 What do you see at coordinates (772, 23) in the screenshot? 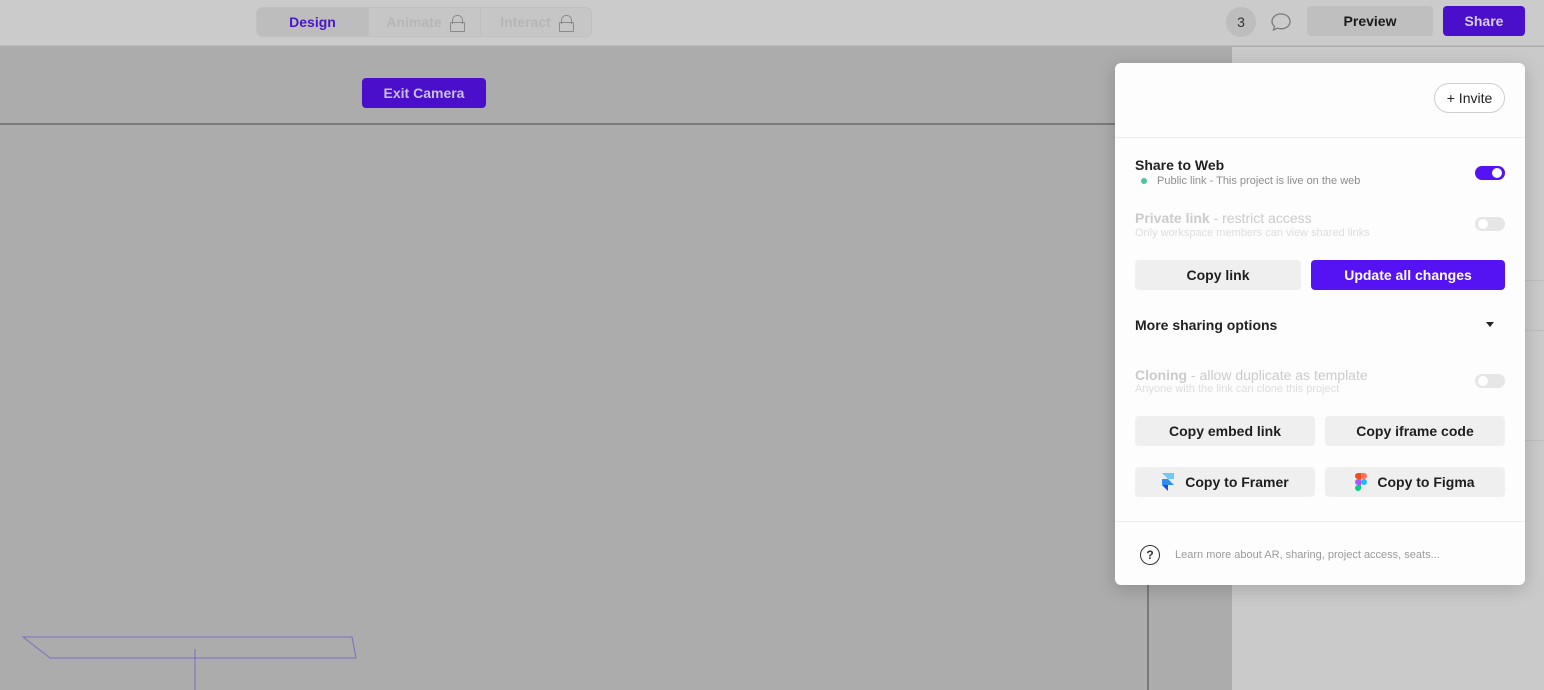
I see `top-bar: Design Animate Interact 3 Preview Share` at bounding box center [772, 23].